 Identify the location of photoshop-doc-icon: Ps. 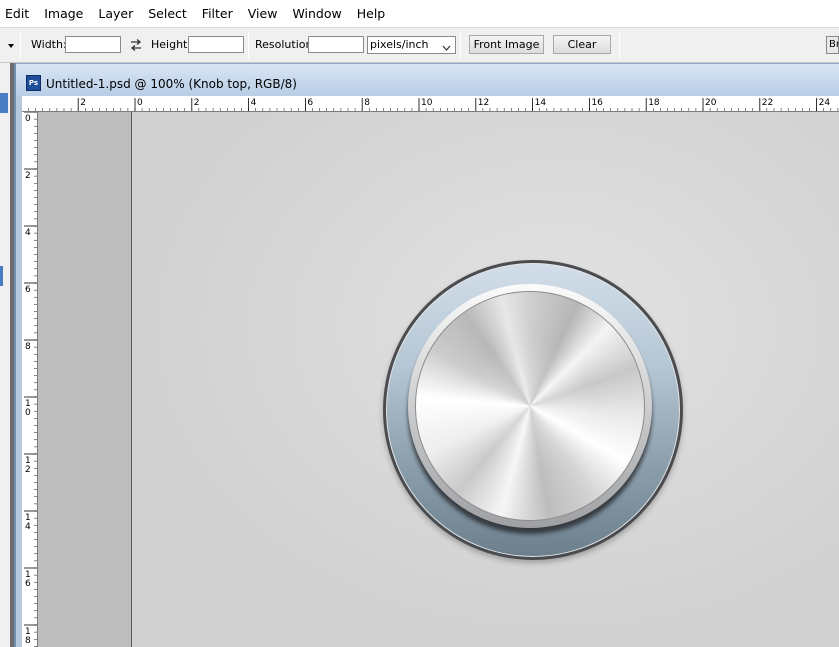
(33, 83).